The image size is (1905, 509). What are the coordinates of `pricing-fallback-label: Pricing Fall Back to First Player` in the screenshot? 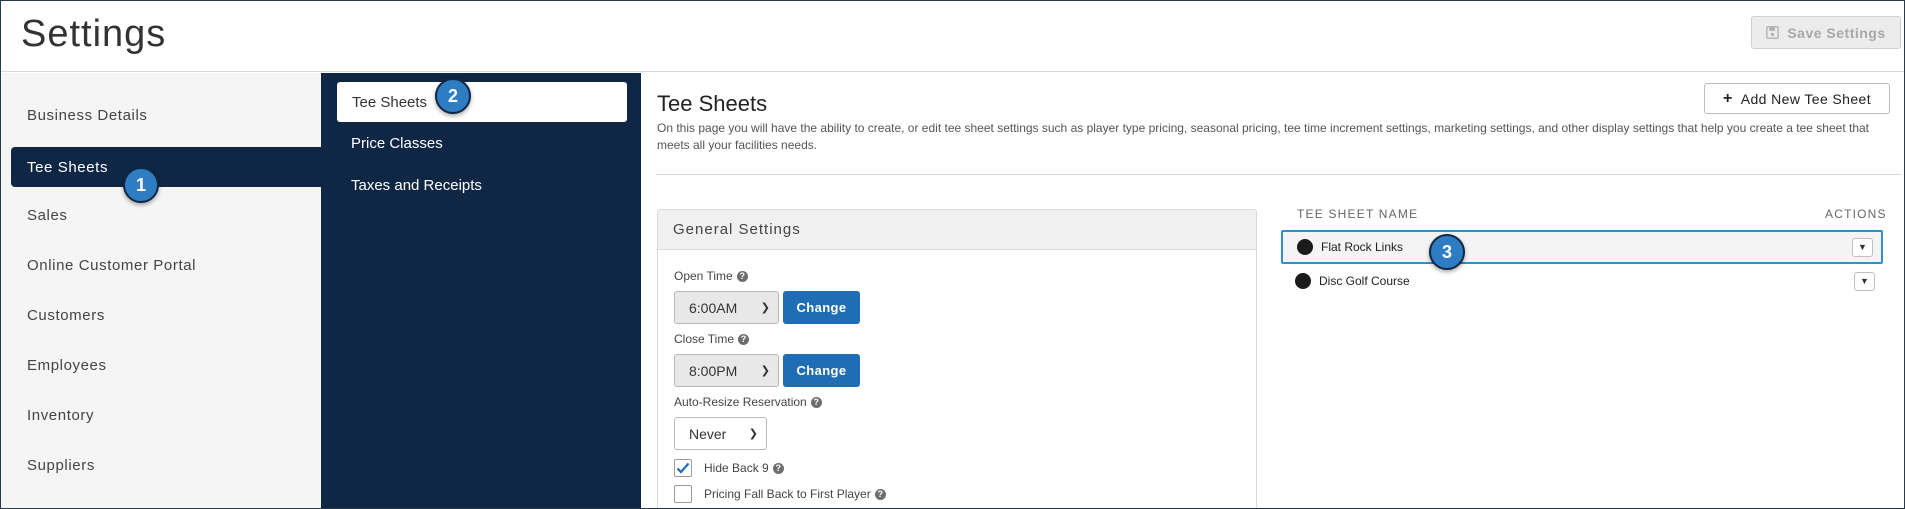 It's located at (787, 494).